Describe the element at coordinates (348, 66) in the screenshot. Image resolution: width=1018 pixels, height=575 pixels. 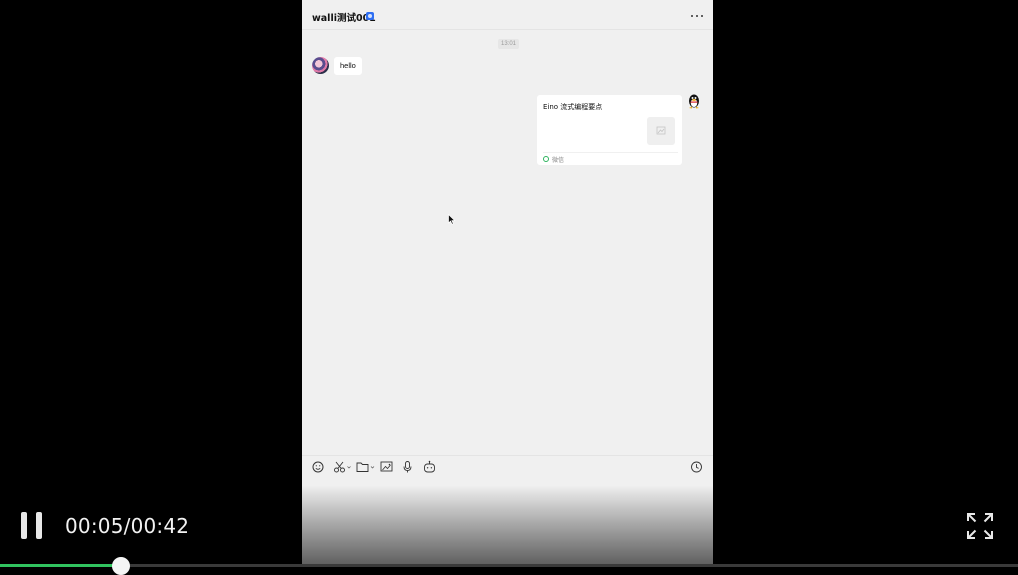
I see `message-bubble: hello` at that location.